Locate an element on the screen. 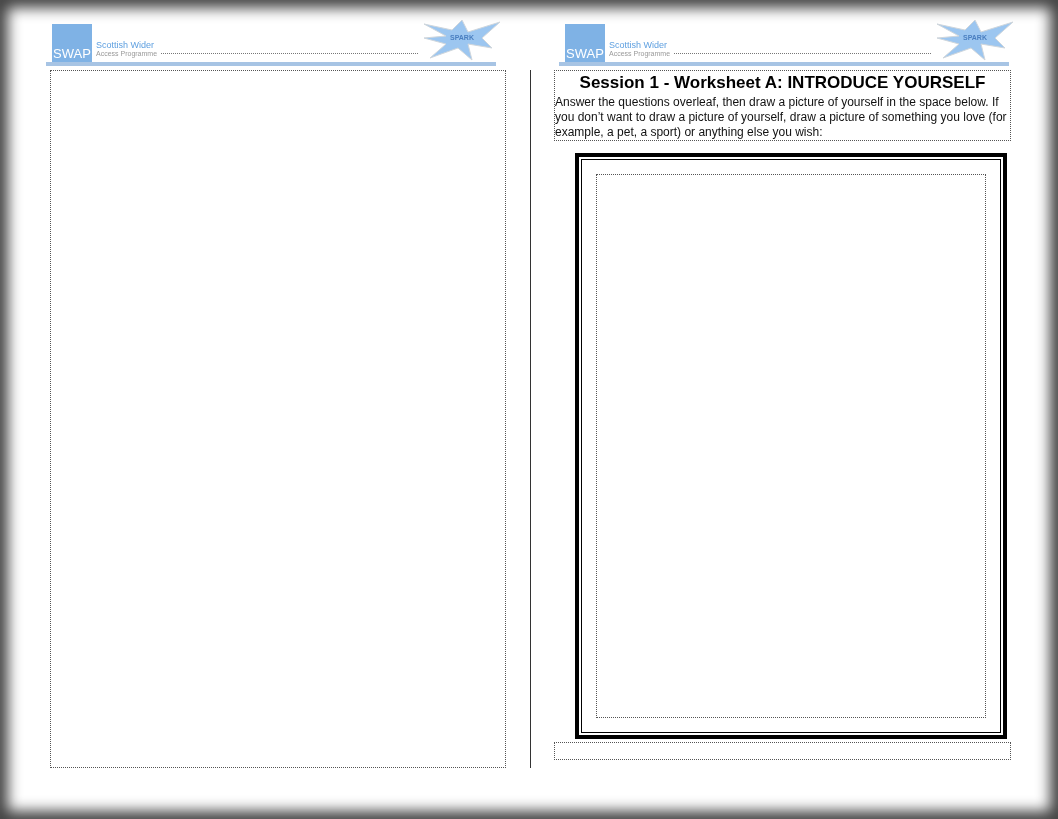 The height and width of the screenshot is (819, 1058). worksheet-title: Session 1 - Worksheet A: INTRODUCE YOURSELF is located at coordinates (782, 83).